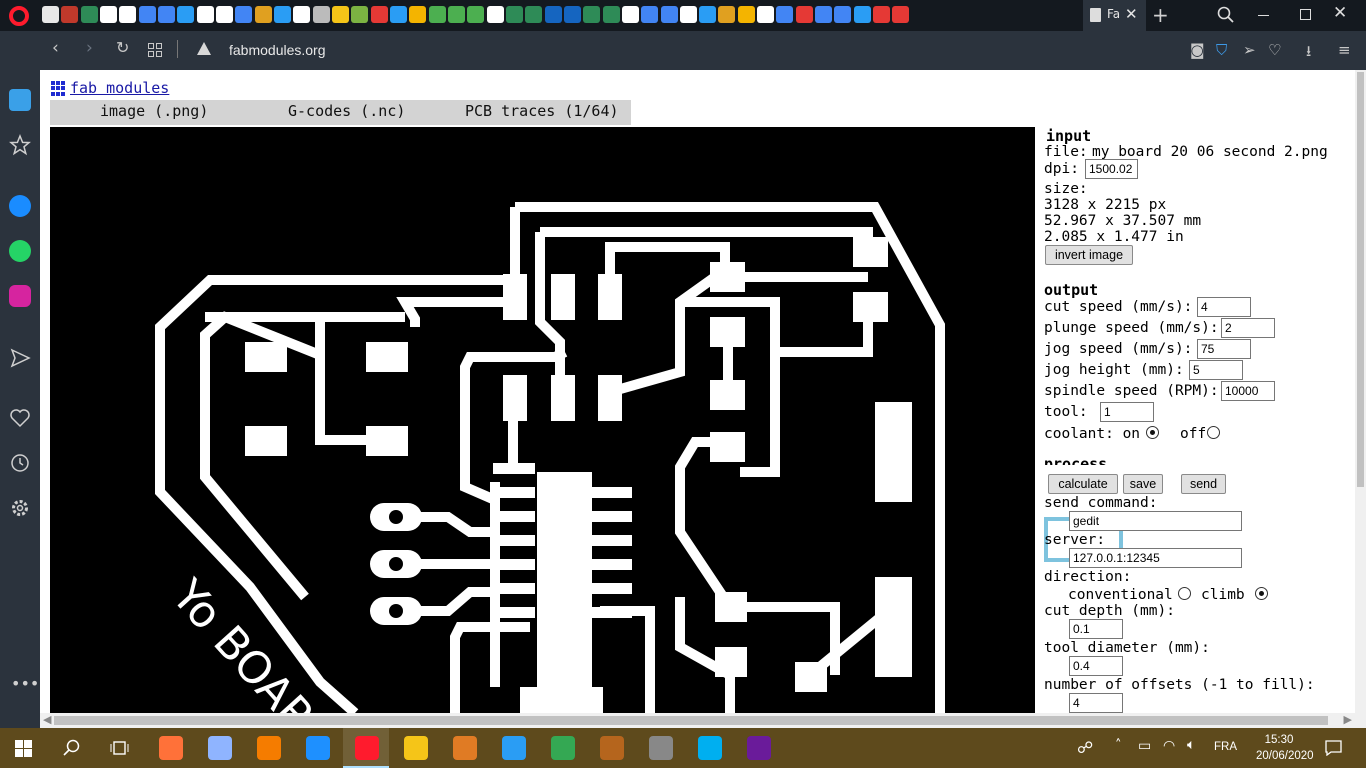 The height and width of the screenshot is (768, 1366). Describe the element at coordinates (1169, 746) in the screenshot. I see `wifi-icon: ◠` at that location.